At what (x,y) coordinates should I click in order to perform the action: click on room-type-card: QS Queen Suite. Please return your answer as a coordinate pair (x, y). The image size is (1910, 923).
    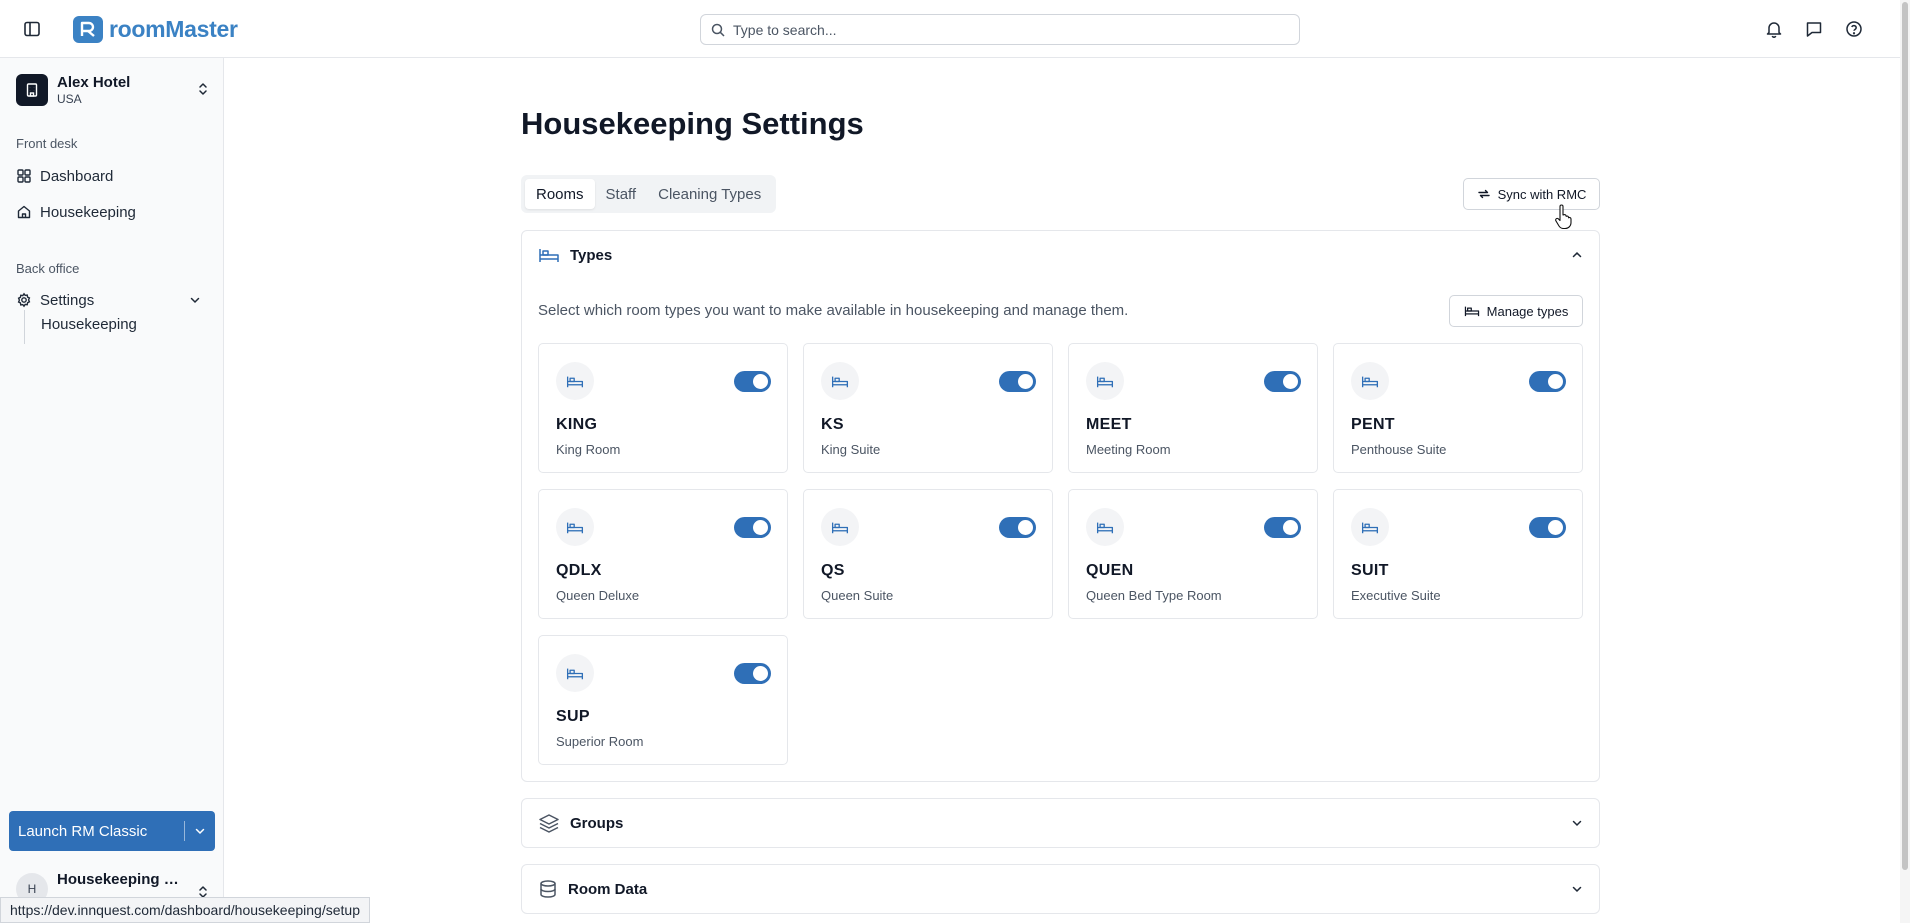
    Looking at the image, I should click on (928, 554).